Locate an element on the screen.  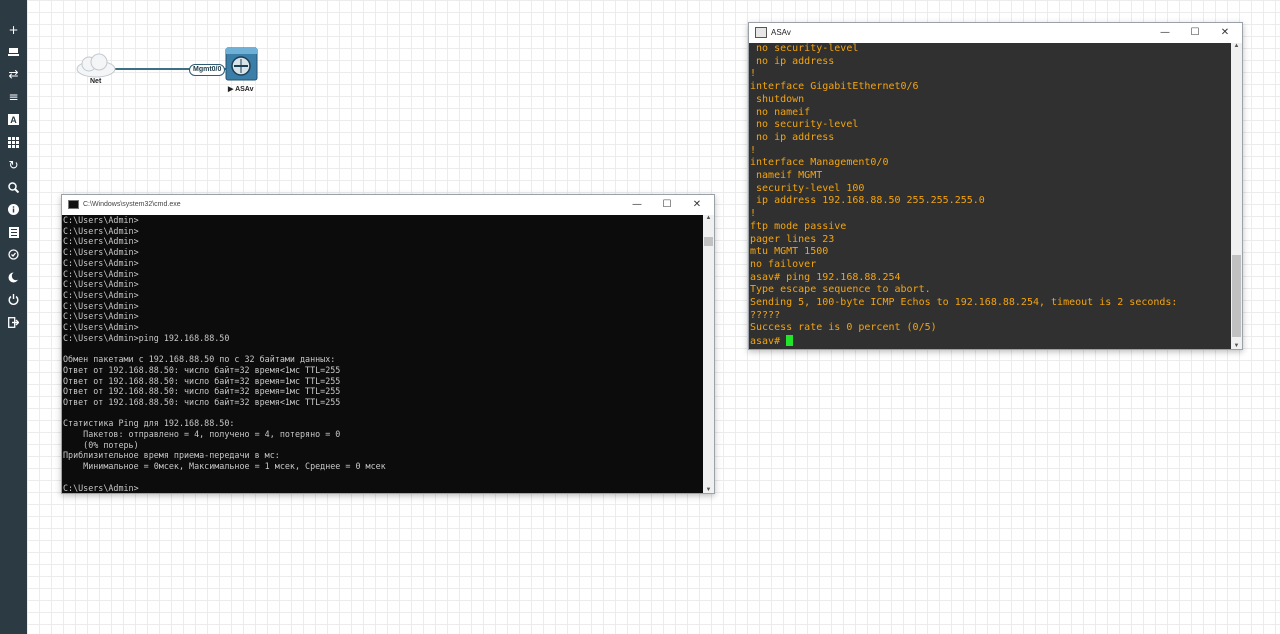
cloud-label: Net is located at coordinates (96, 81).